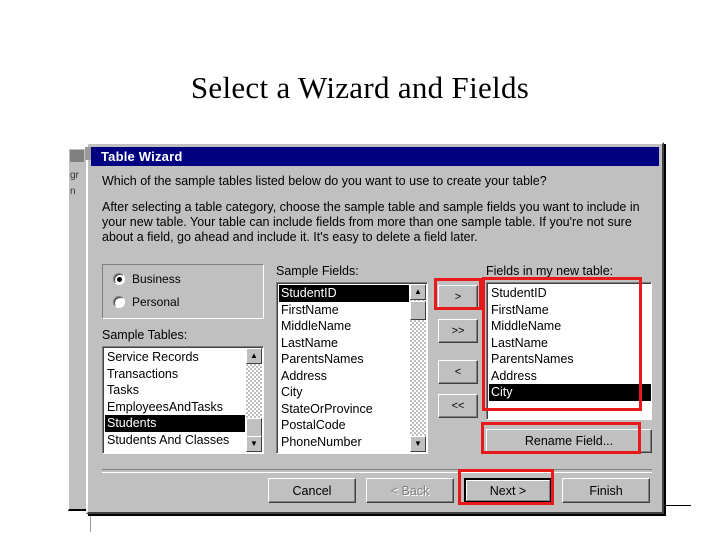  I want to click on list-item: Students, so click(175, 423).